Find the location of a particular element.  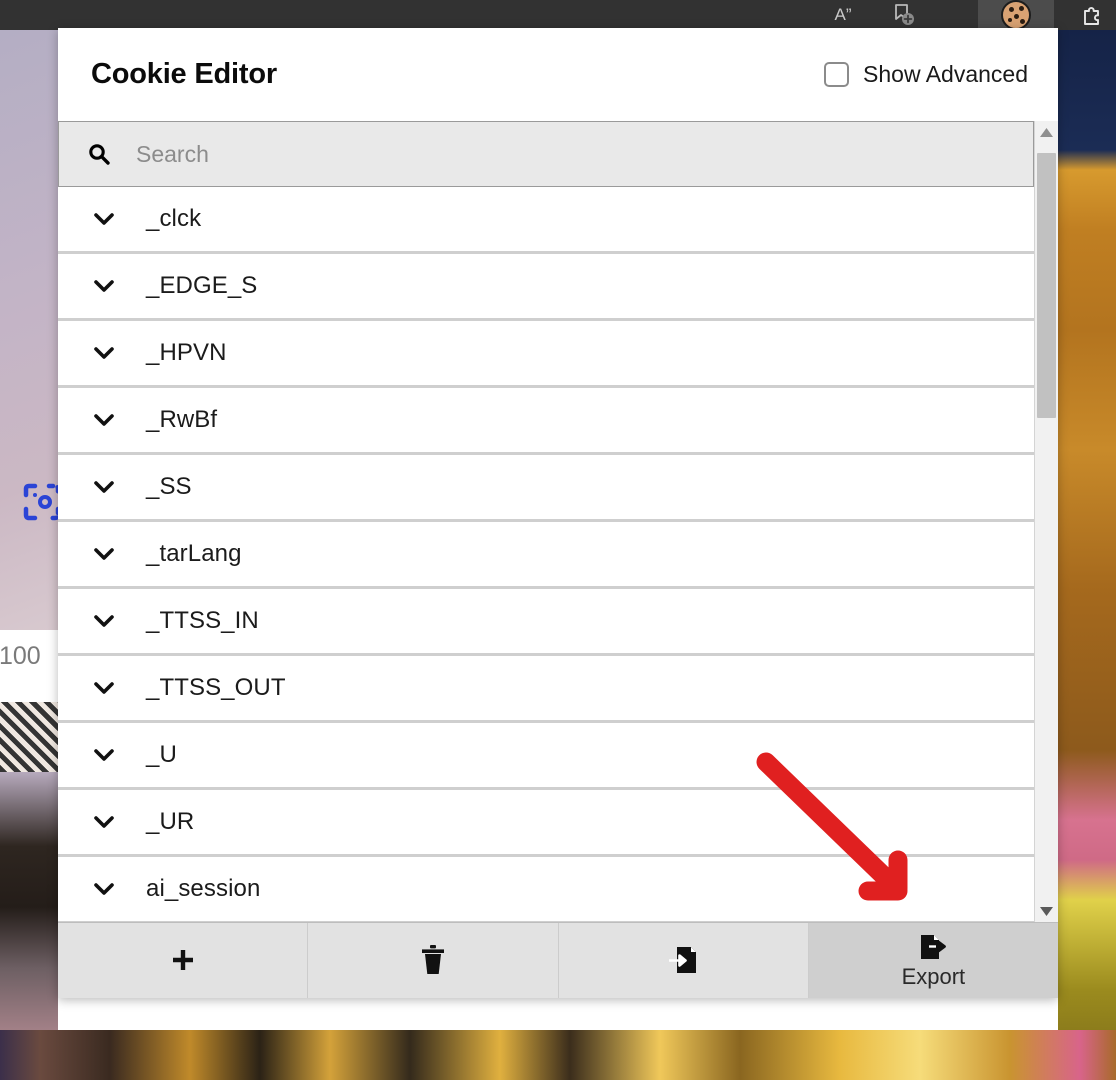

background-bottom-photo is located at coordinates (558, 1055).